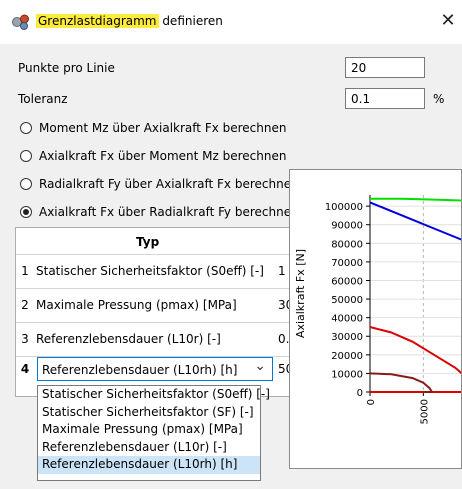 This screenshot has height=489, width=462. I want to click on table-row-active: 4 Referenzlebensdauer (L10rh) [h] ⌄ 50, so click(155, 370).